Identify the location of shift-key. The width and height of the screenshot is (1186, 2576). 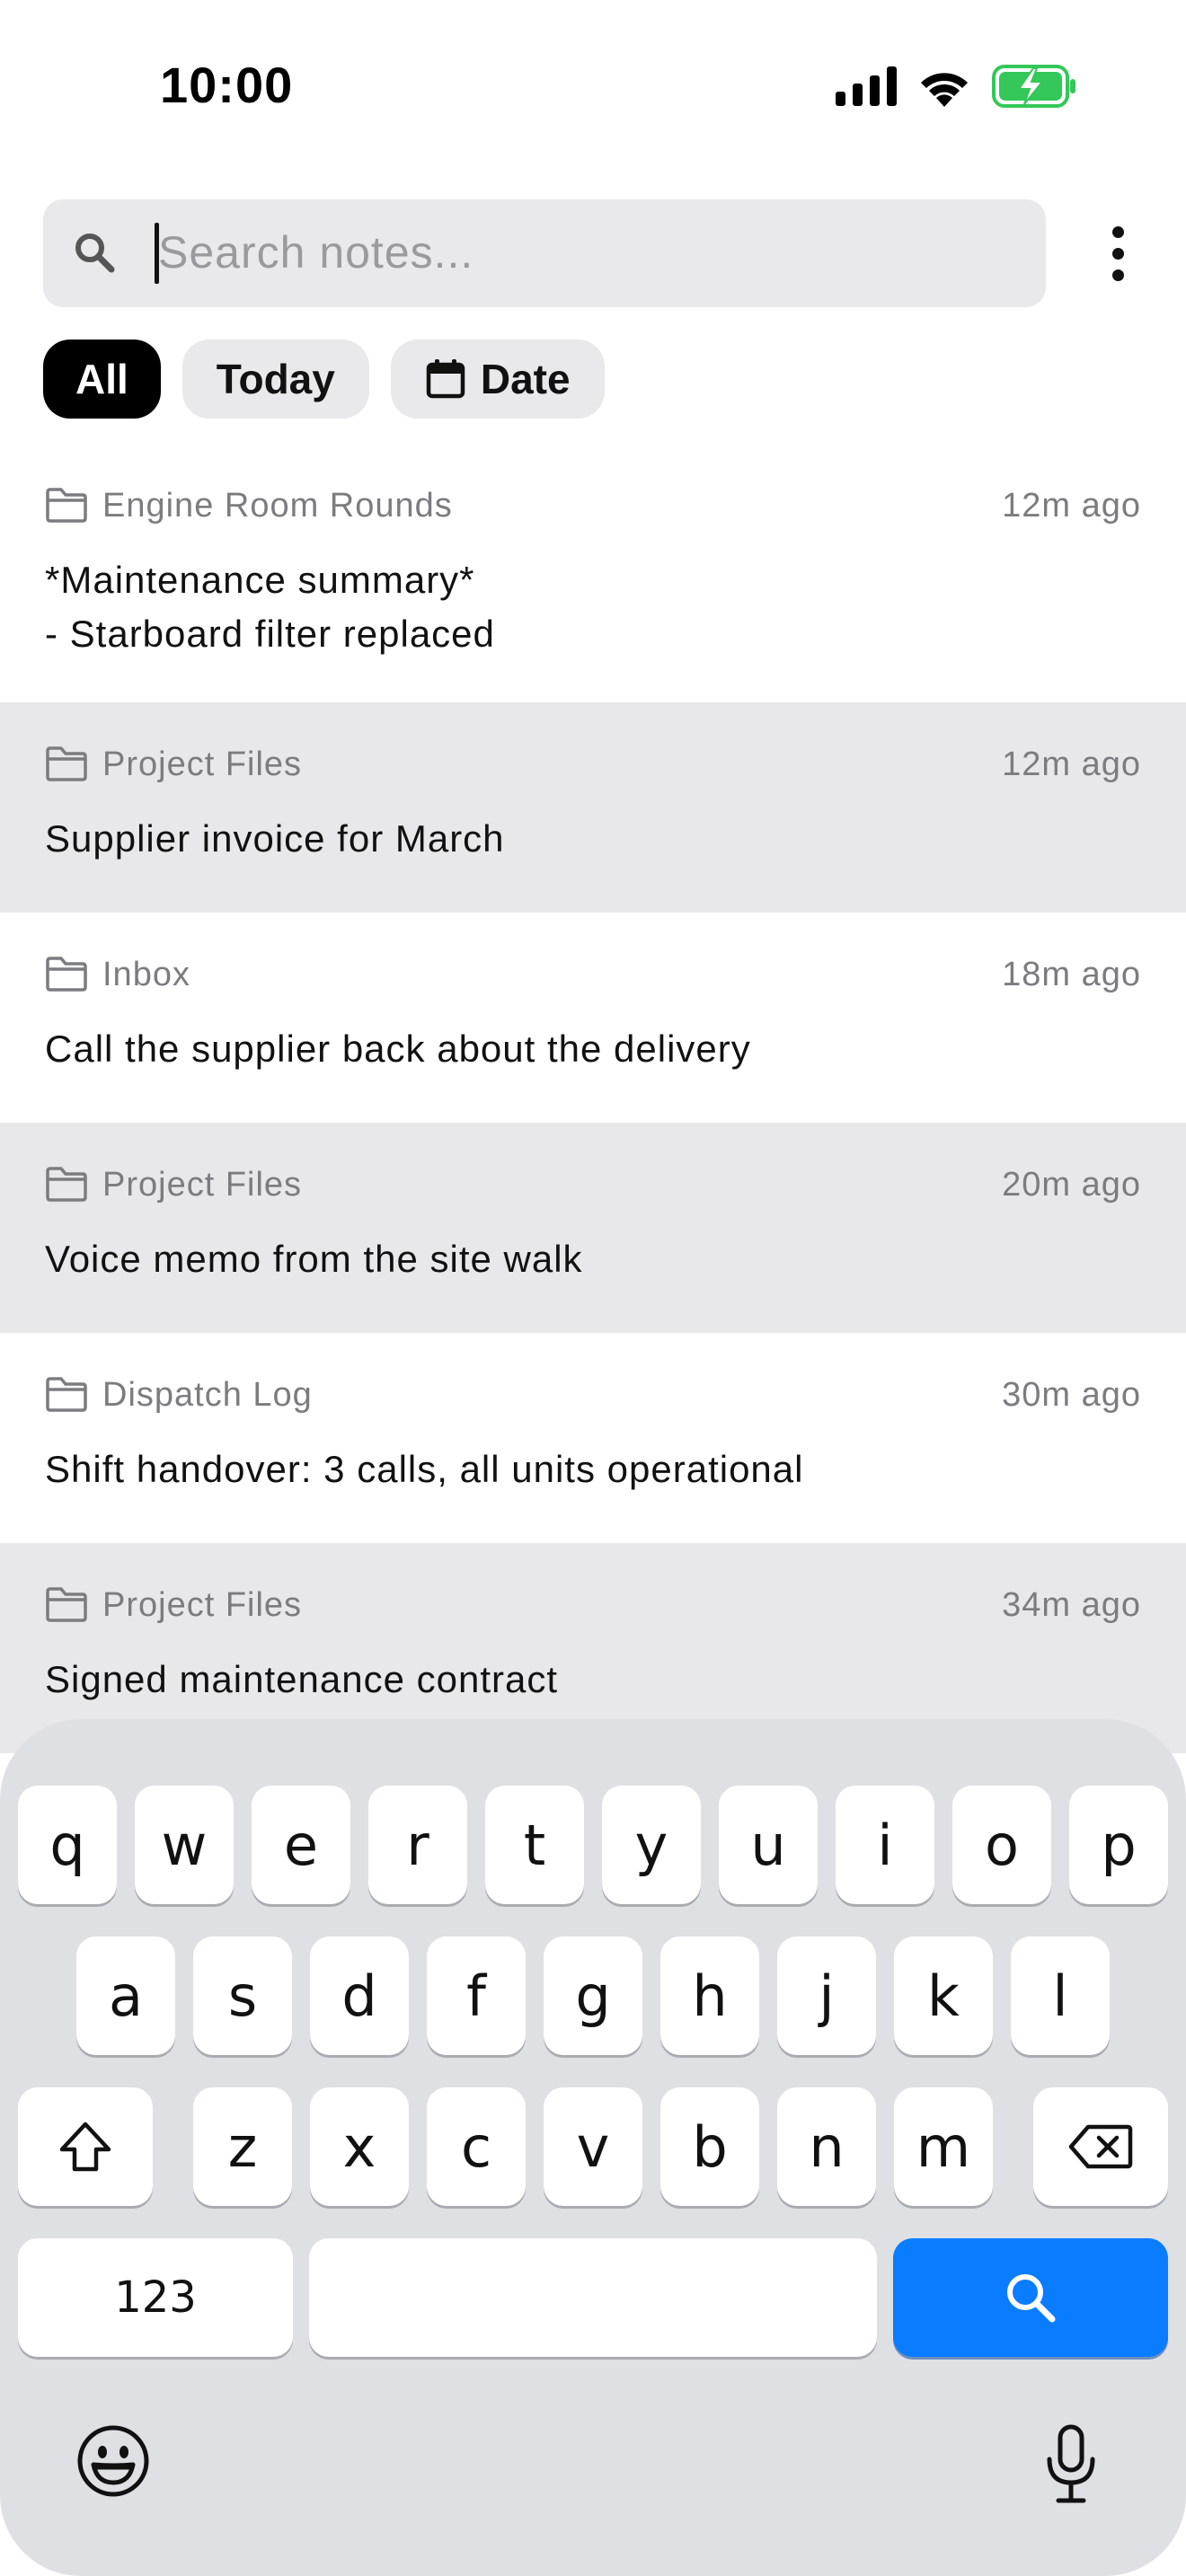
(85, 2146).